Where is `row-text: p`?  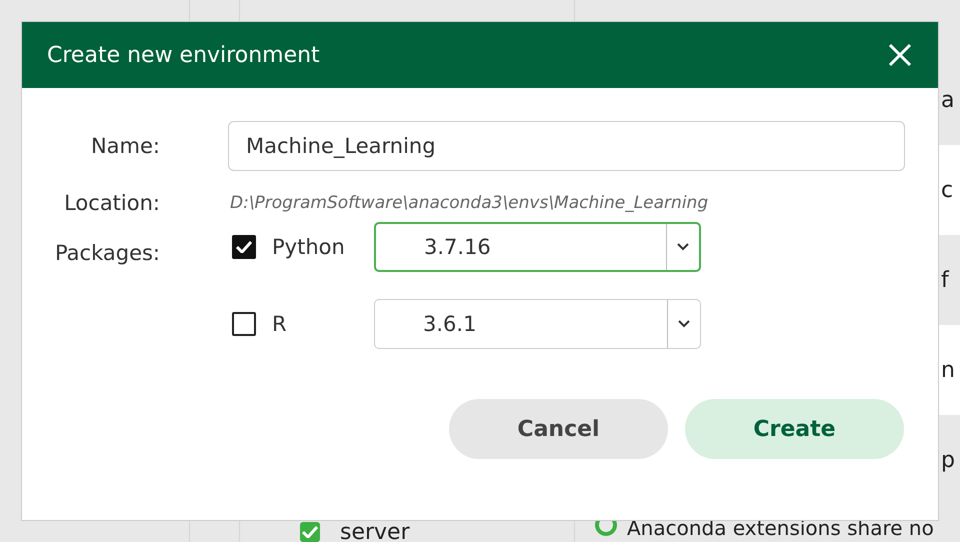 row-text: p is located at coordinates (948, 460).